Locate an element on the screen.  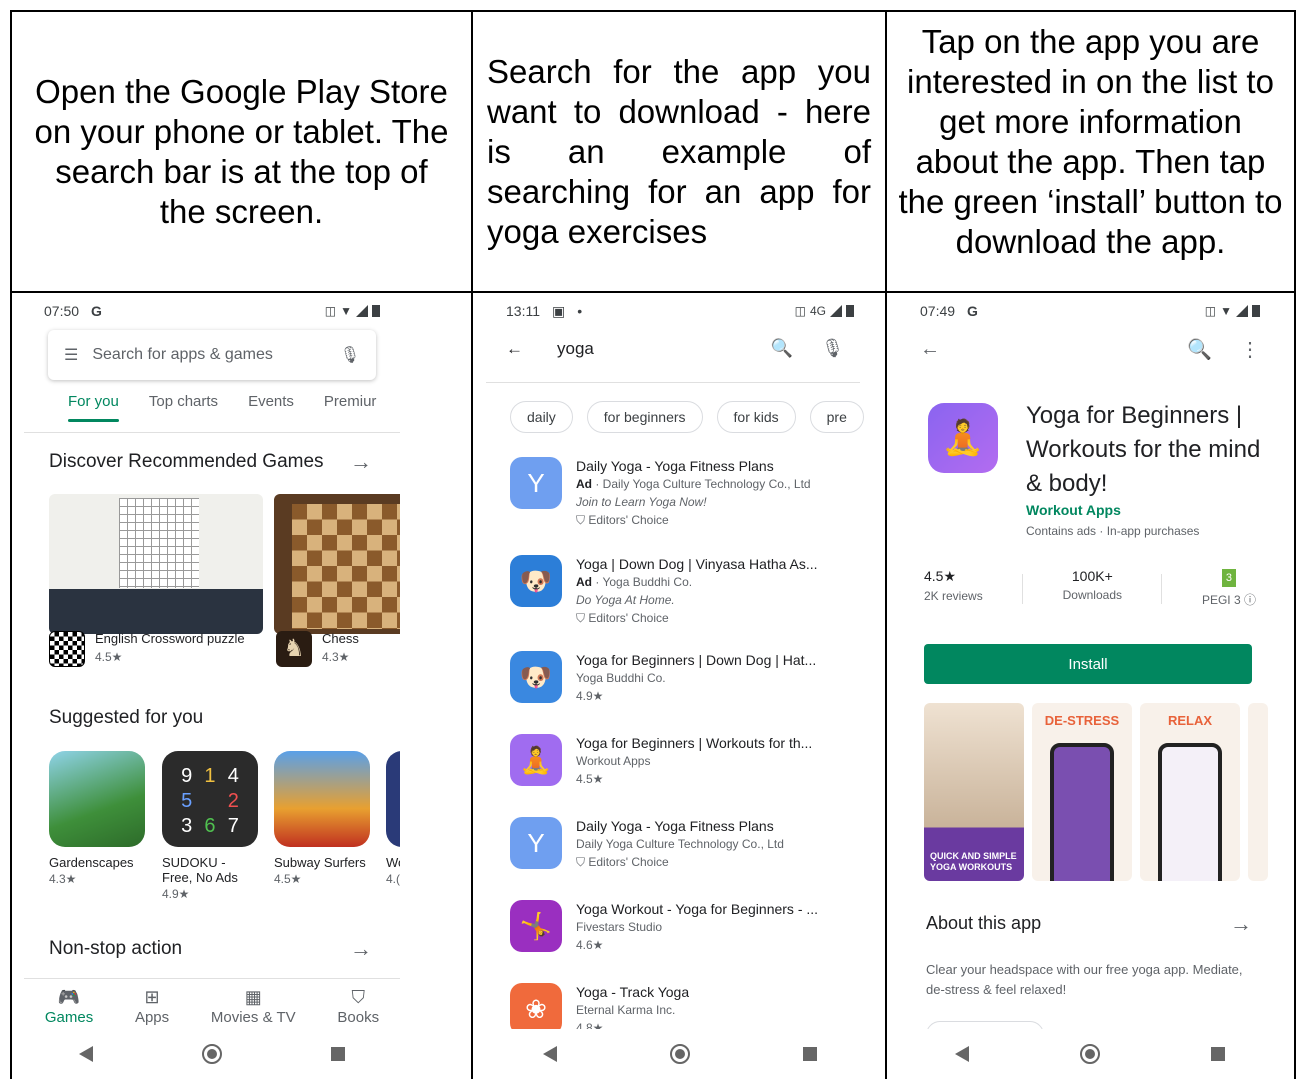
more-options-icon: ⋮ is located at coordinates (1250, 349).